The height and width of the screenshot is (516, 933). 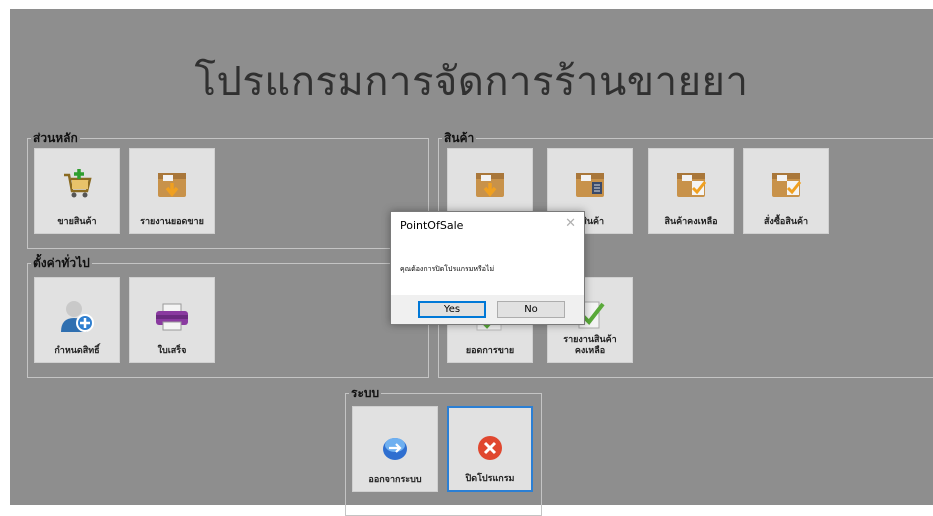 I want to click on printer-icon, so click(x=172, y=319).